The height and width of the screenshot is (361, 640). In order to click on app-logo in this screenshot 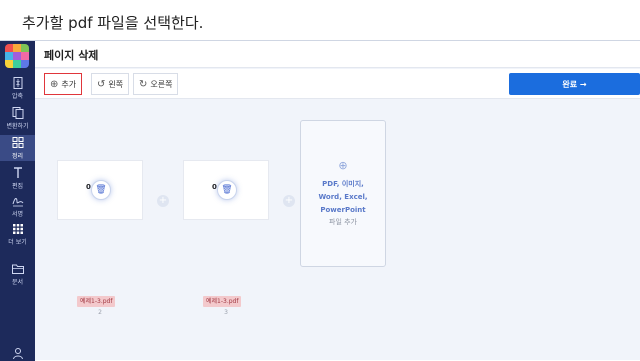, I will do `click(17, 56)`.